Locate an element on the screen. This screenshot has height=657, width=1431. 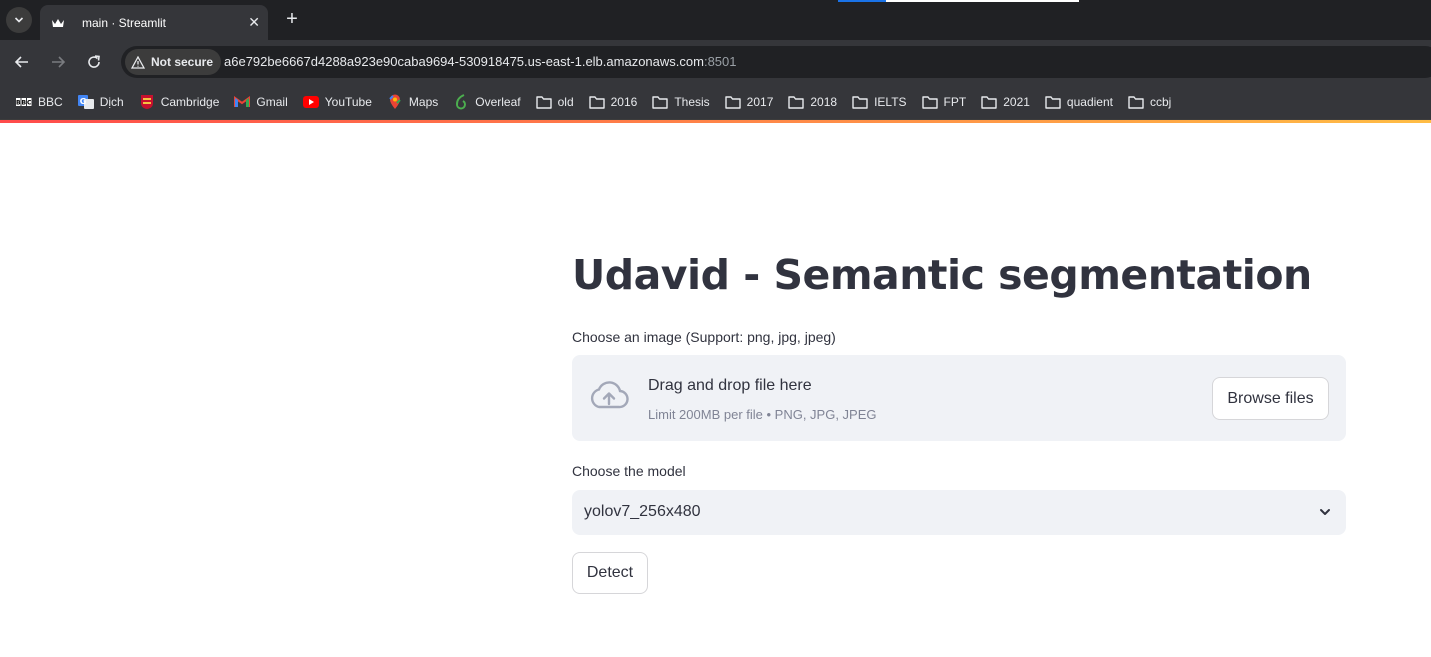
security-chip: Not secure is located at coordinates (173, 62).